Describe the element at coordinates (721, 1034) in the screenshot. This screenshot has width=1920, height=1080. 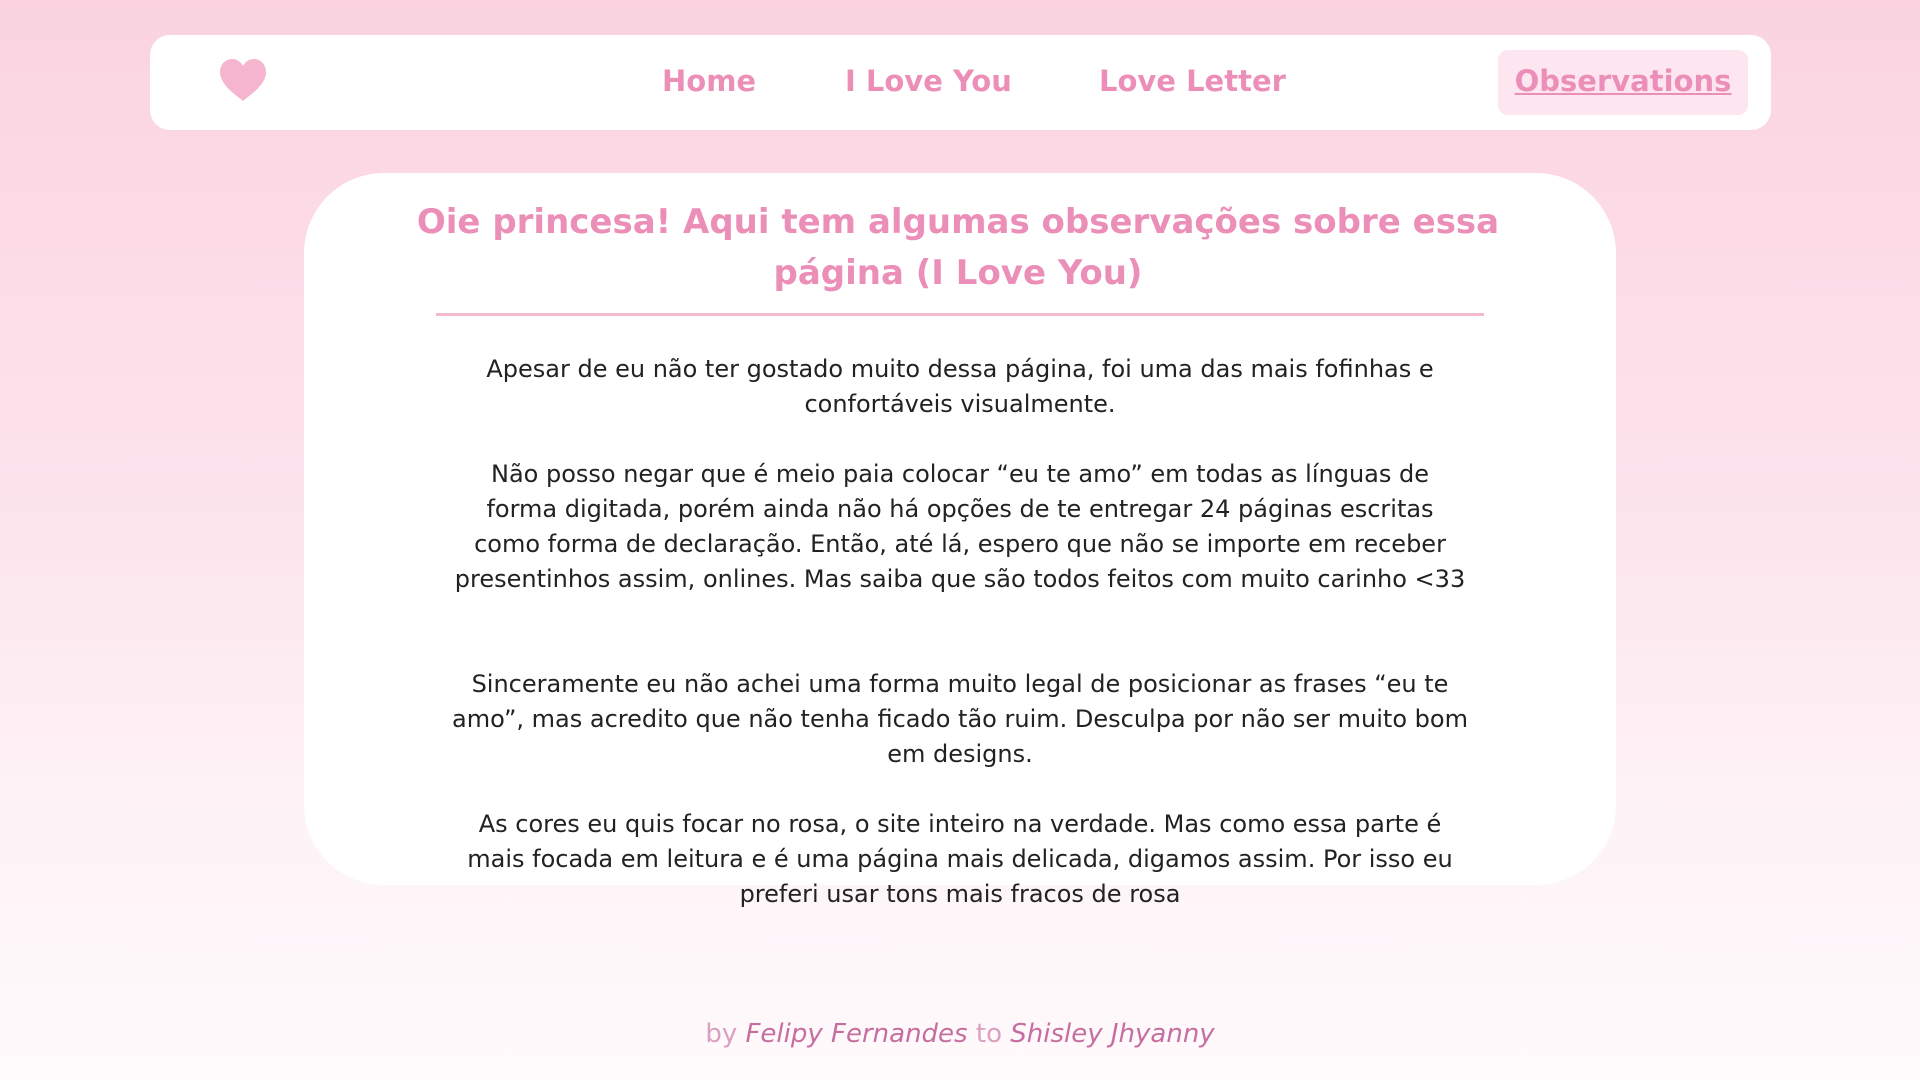
I see `footer-by: by` at that location.